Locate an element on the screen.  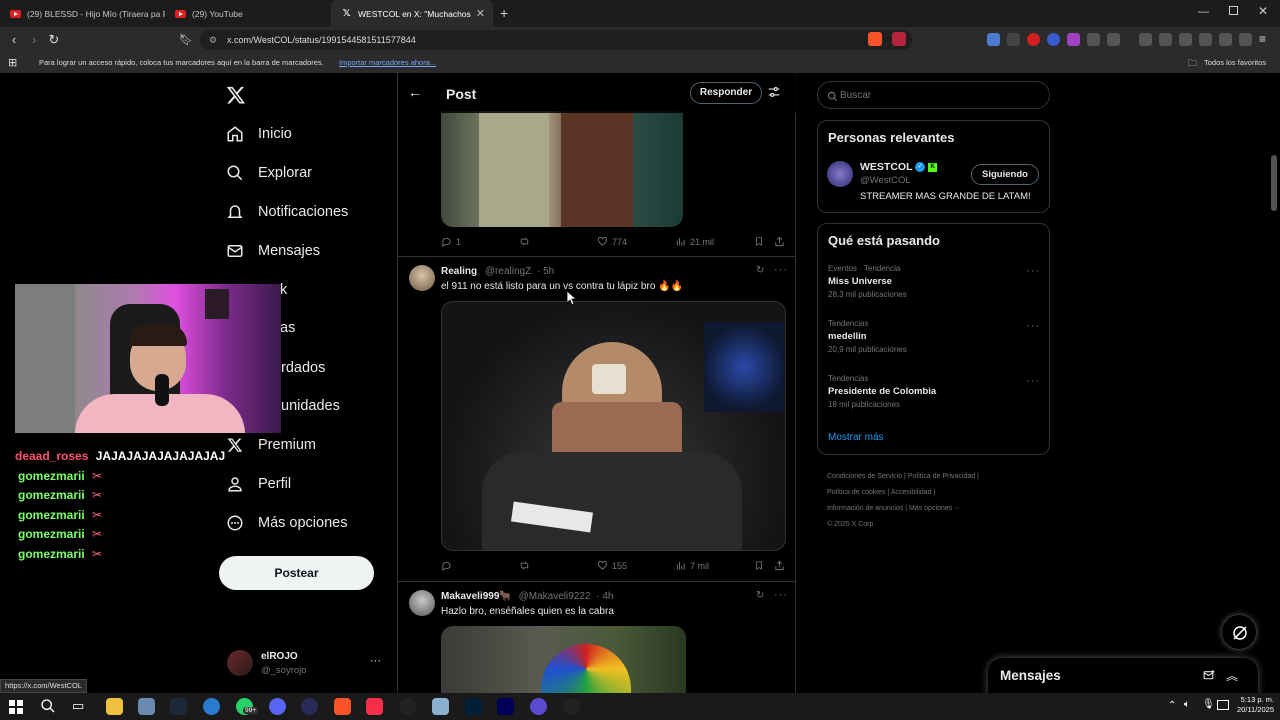
sidebar-item-premium: Premium is located at coordinates (271, 445).